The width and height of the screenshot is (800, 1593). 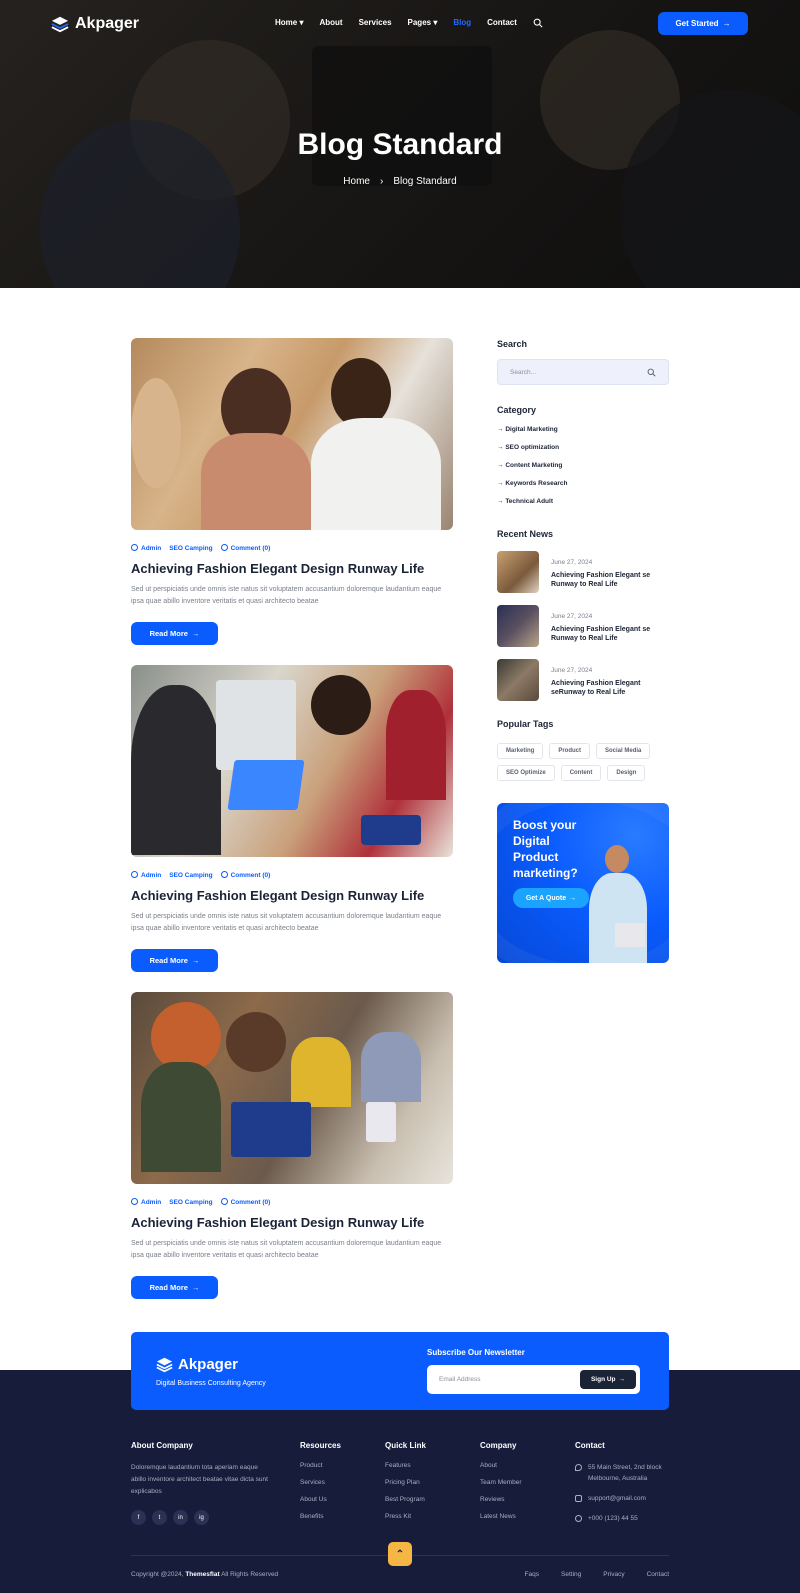 I want to click on breadcrumb-home: Home, so click(x=356, y=181).